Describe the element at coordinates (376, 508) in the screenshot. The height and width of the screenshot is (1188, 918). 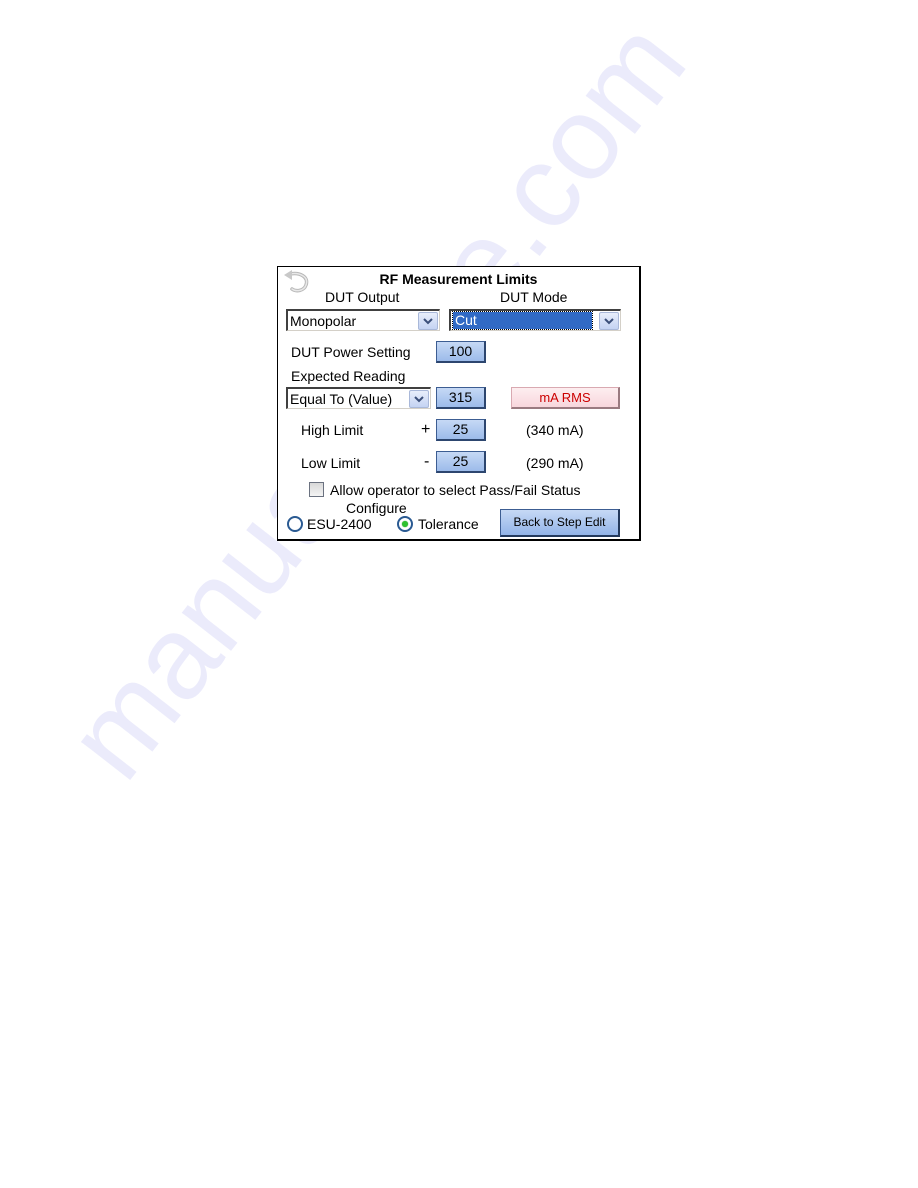
I see `configure-label: Configure` at that location.